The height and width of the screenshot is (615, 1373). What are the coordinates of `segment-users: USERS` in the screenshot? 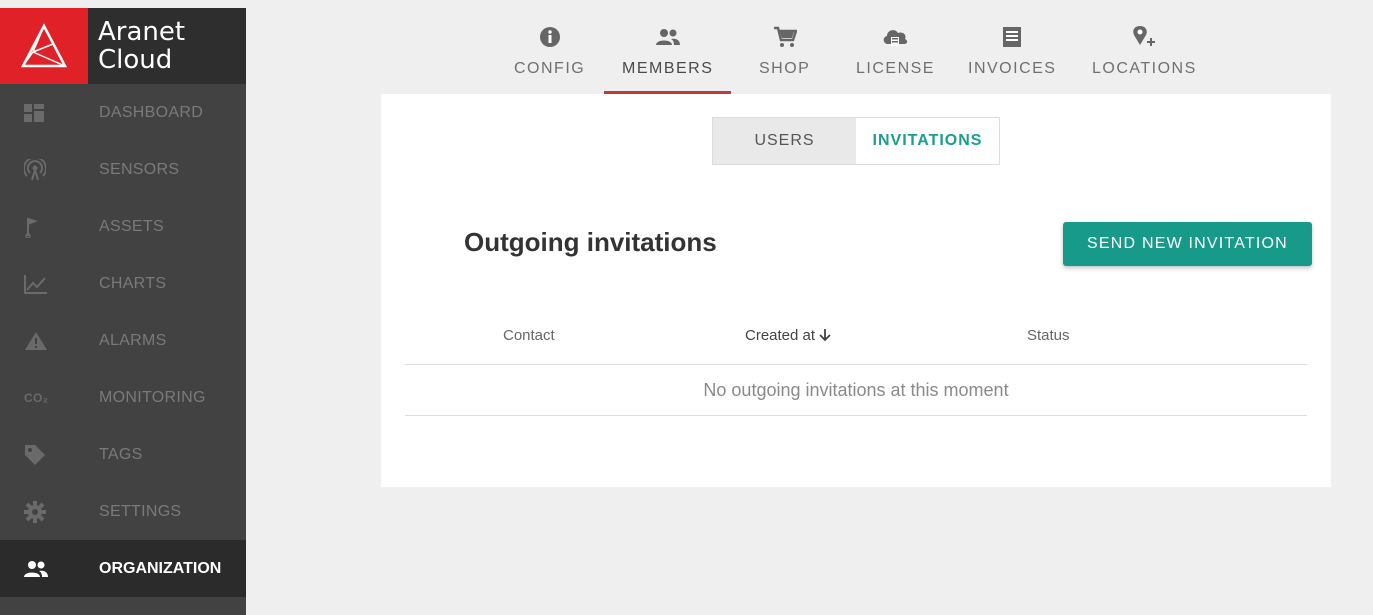 It's located at (784, 141).